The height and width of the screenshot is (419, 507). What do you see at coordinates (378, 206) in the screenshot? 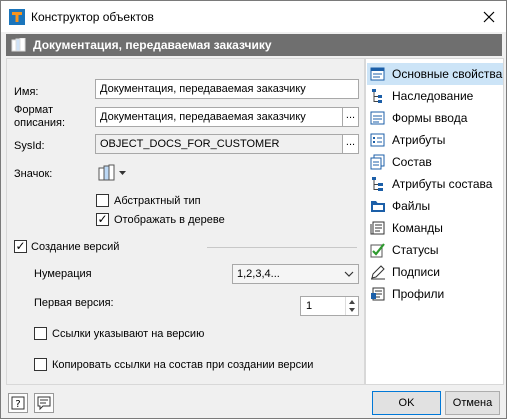
I see `files-icon` at bounding box center [378, 206].